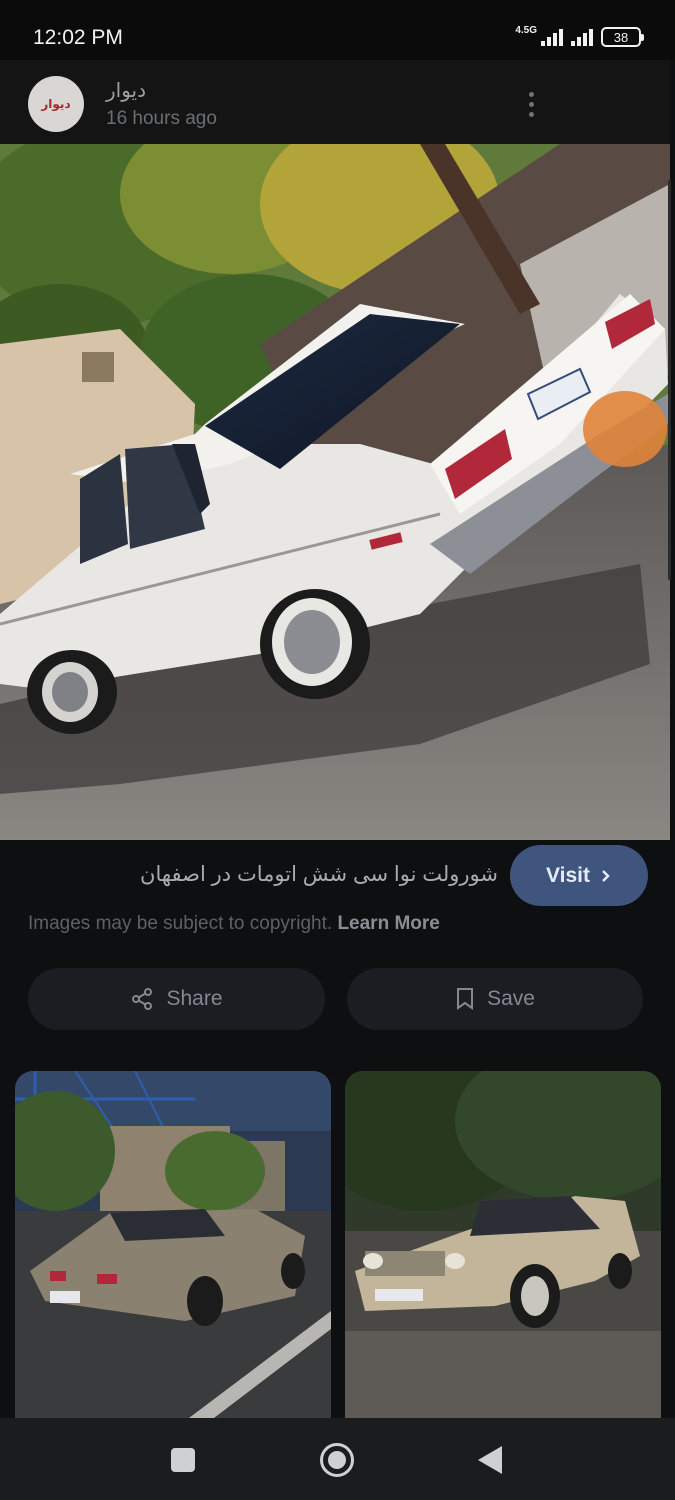 The image size is (675, 1500). I want to click on share-button: Share, so click(176, 999).